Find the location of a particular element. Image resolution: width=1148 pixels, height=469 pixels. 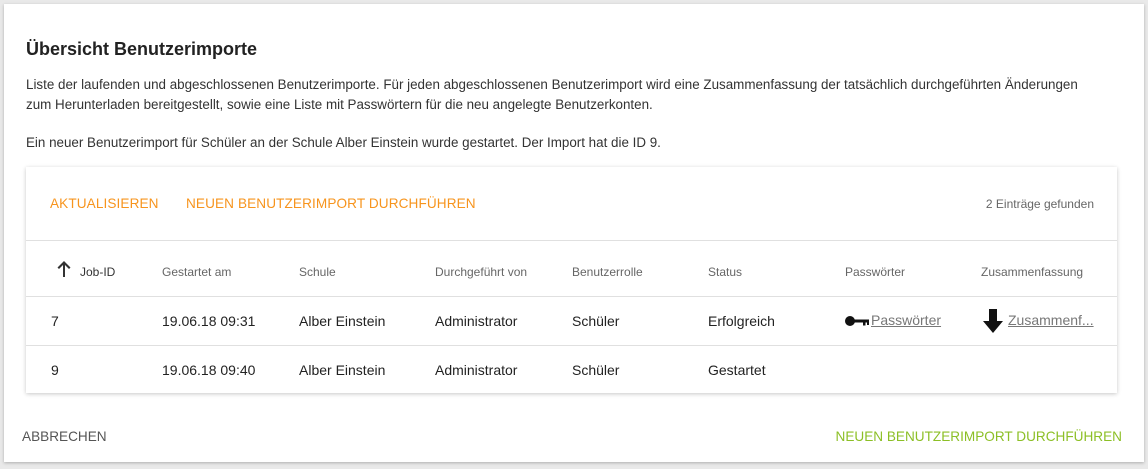

cell-status: Erfolgreich is located at coordinates (741, 321).